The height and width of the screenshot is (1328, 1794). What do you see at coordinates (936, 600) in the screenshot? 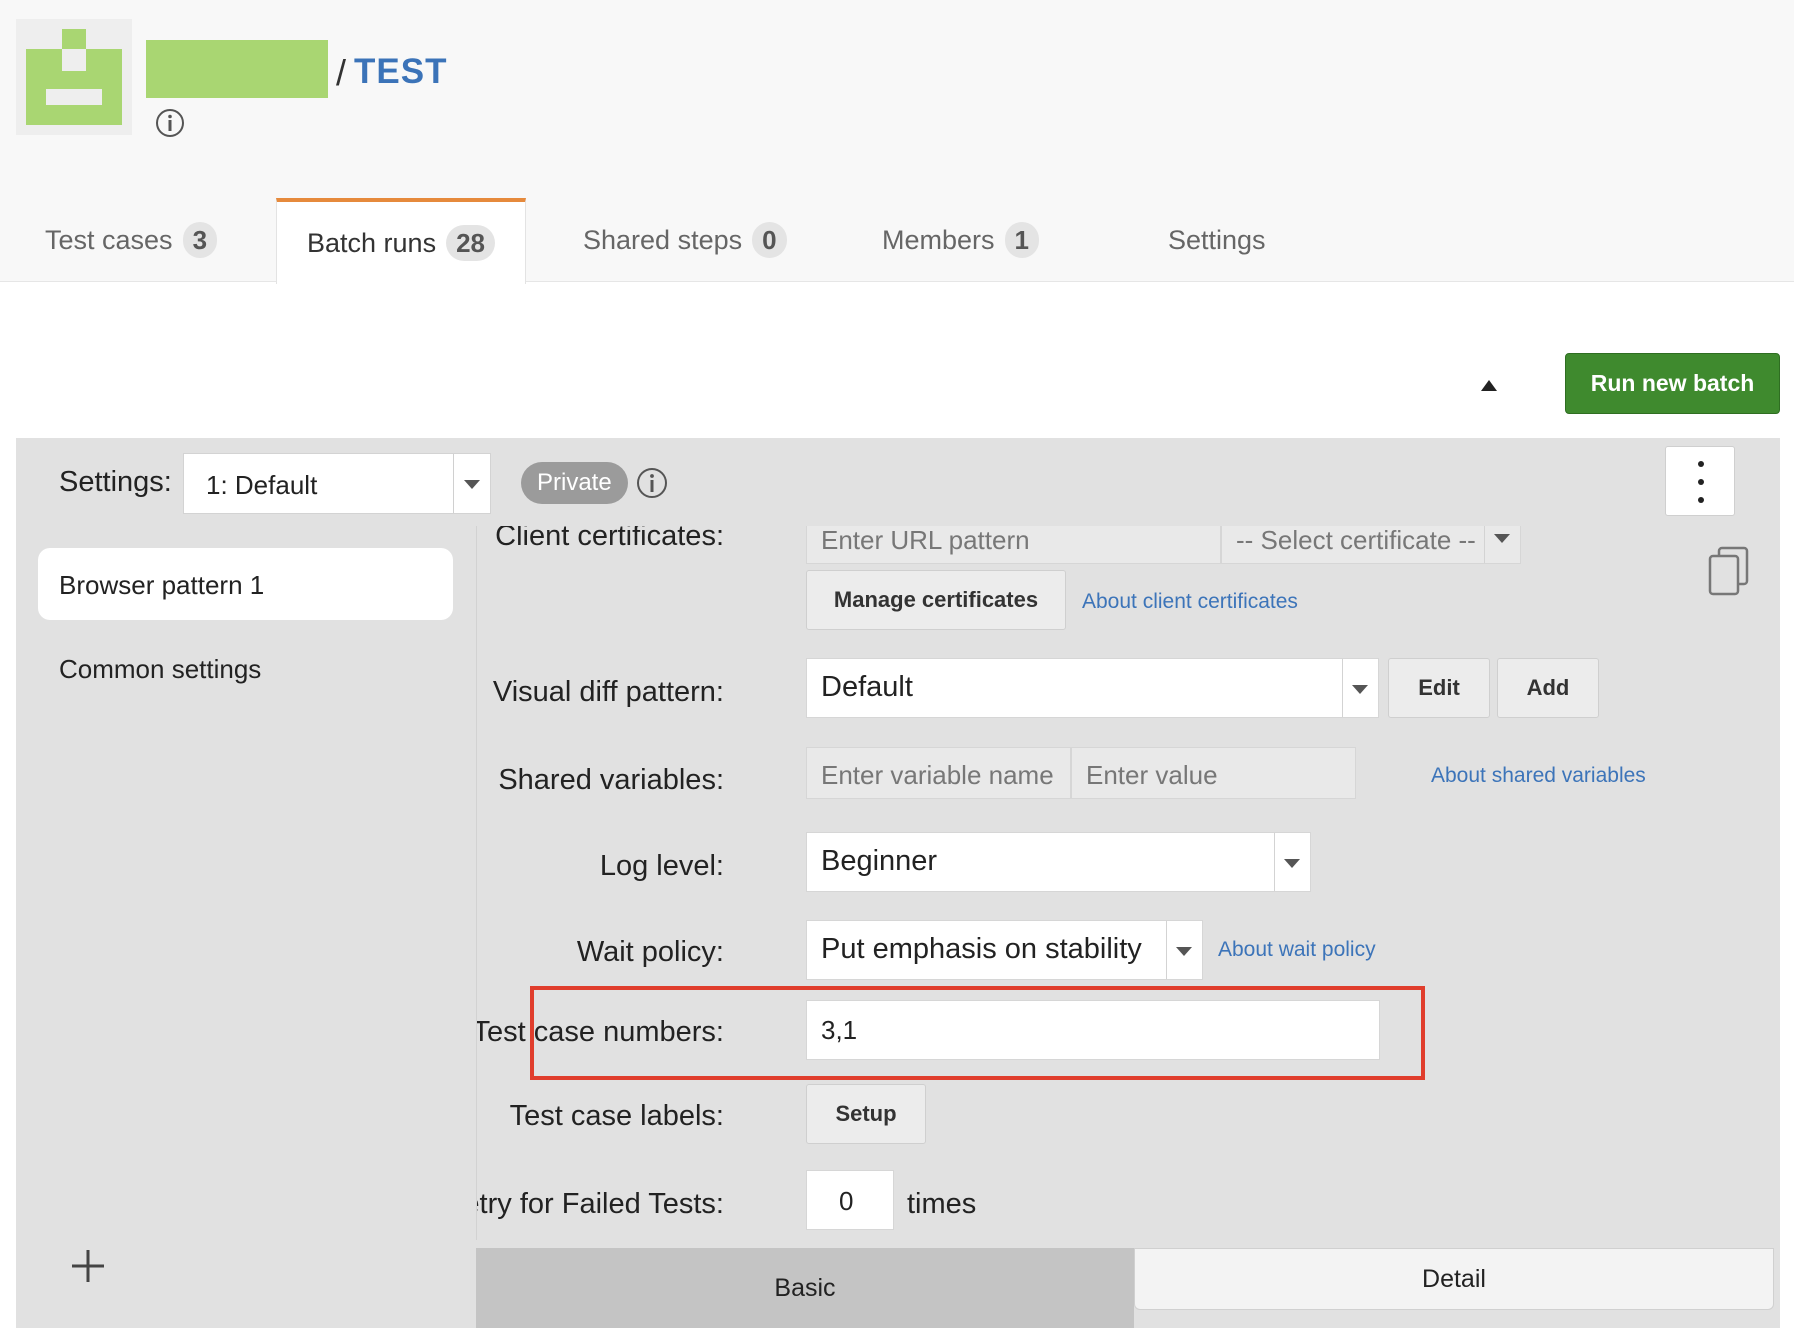
I see `manage-certificates-button: Manage certificates` at bounding box center [936, 600].